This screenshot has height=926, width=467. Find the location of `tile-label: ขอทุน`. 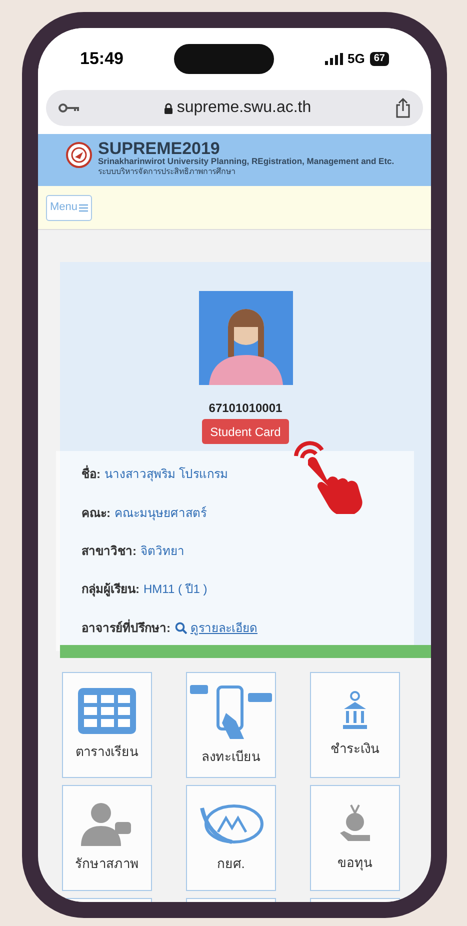

tile-label: ขอทุน is located at coordinates (355, 863).